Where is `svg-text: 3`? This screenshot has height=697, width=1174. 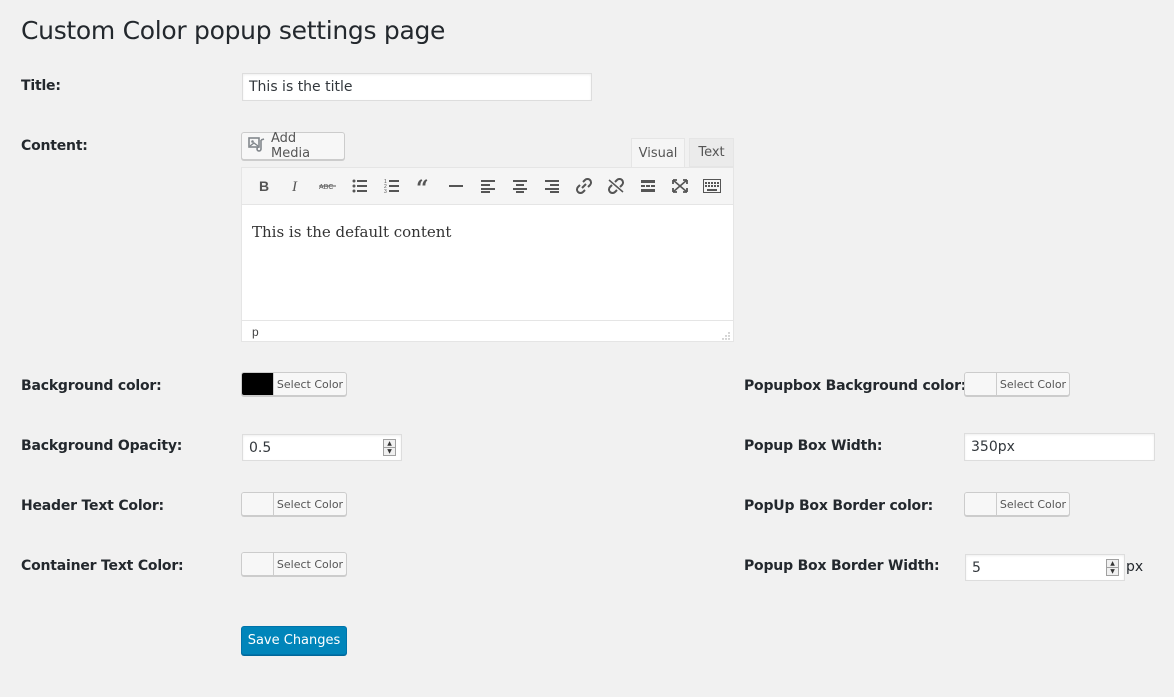 svg-text: 3 is located at coordinates (385, 191).